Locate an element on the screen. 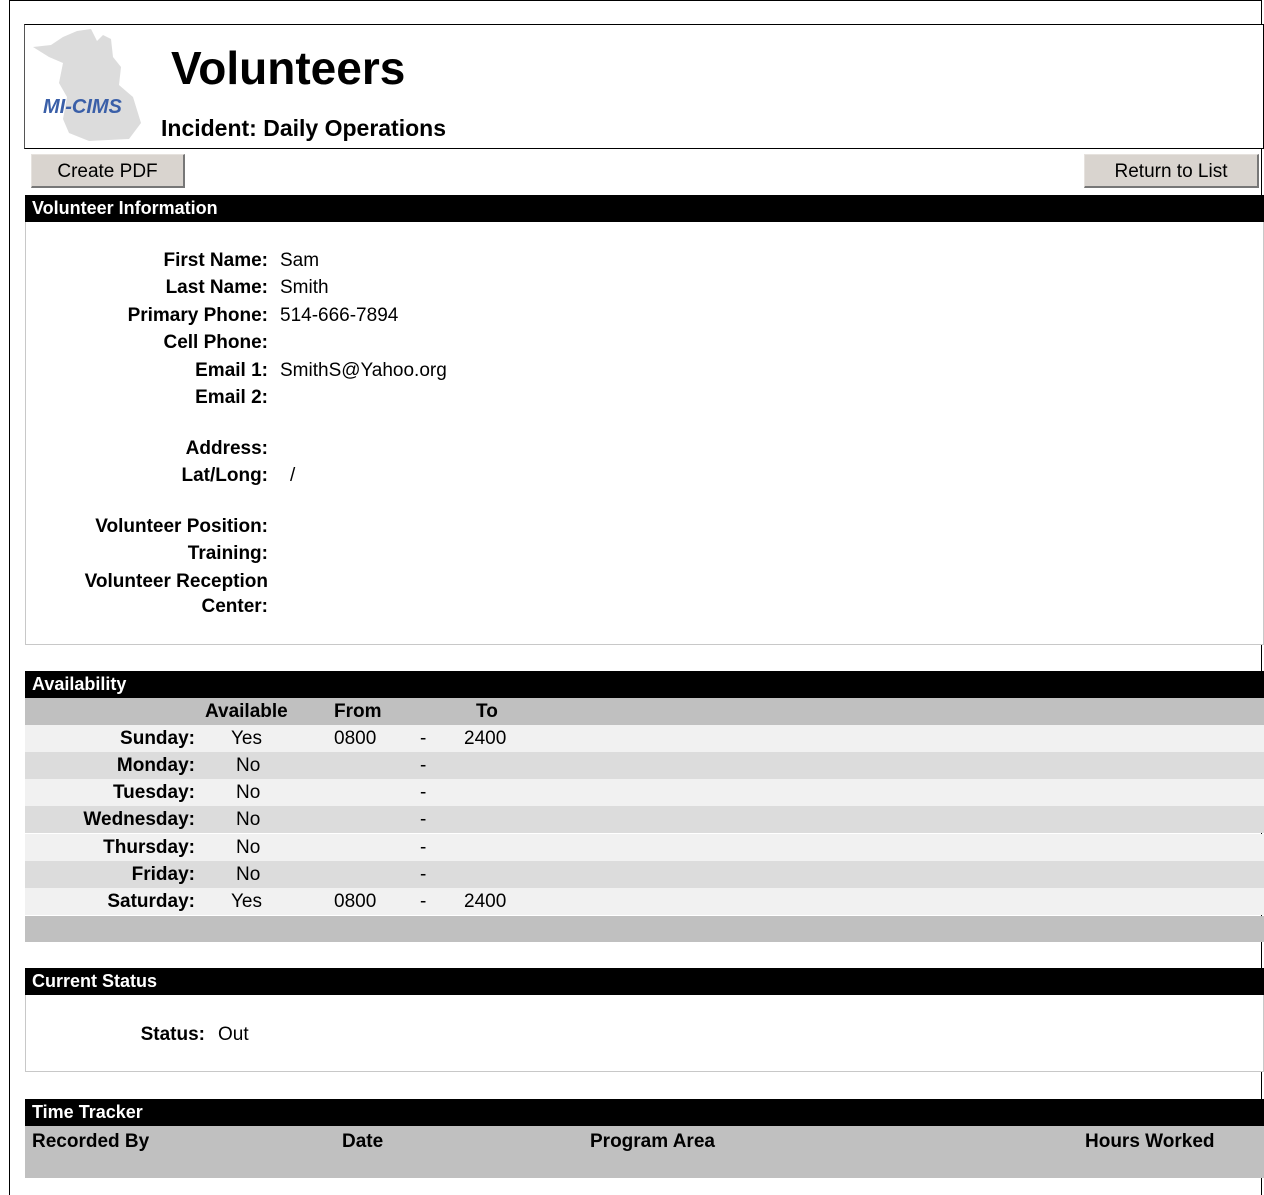 The width and height of the screenshot is (1264, 1195). availability-row-sunday: Sunday: Yes 0800 - 2400 is located at coordinates (644, 738).